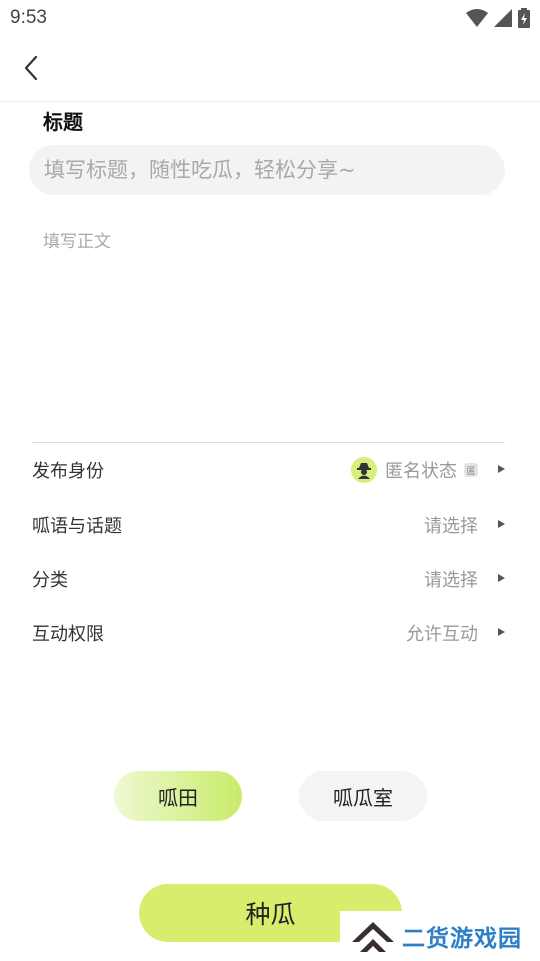  I want to click on option-category: 分类 请选择, so click(270, 579).